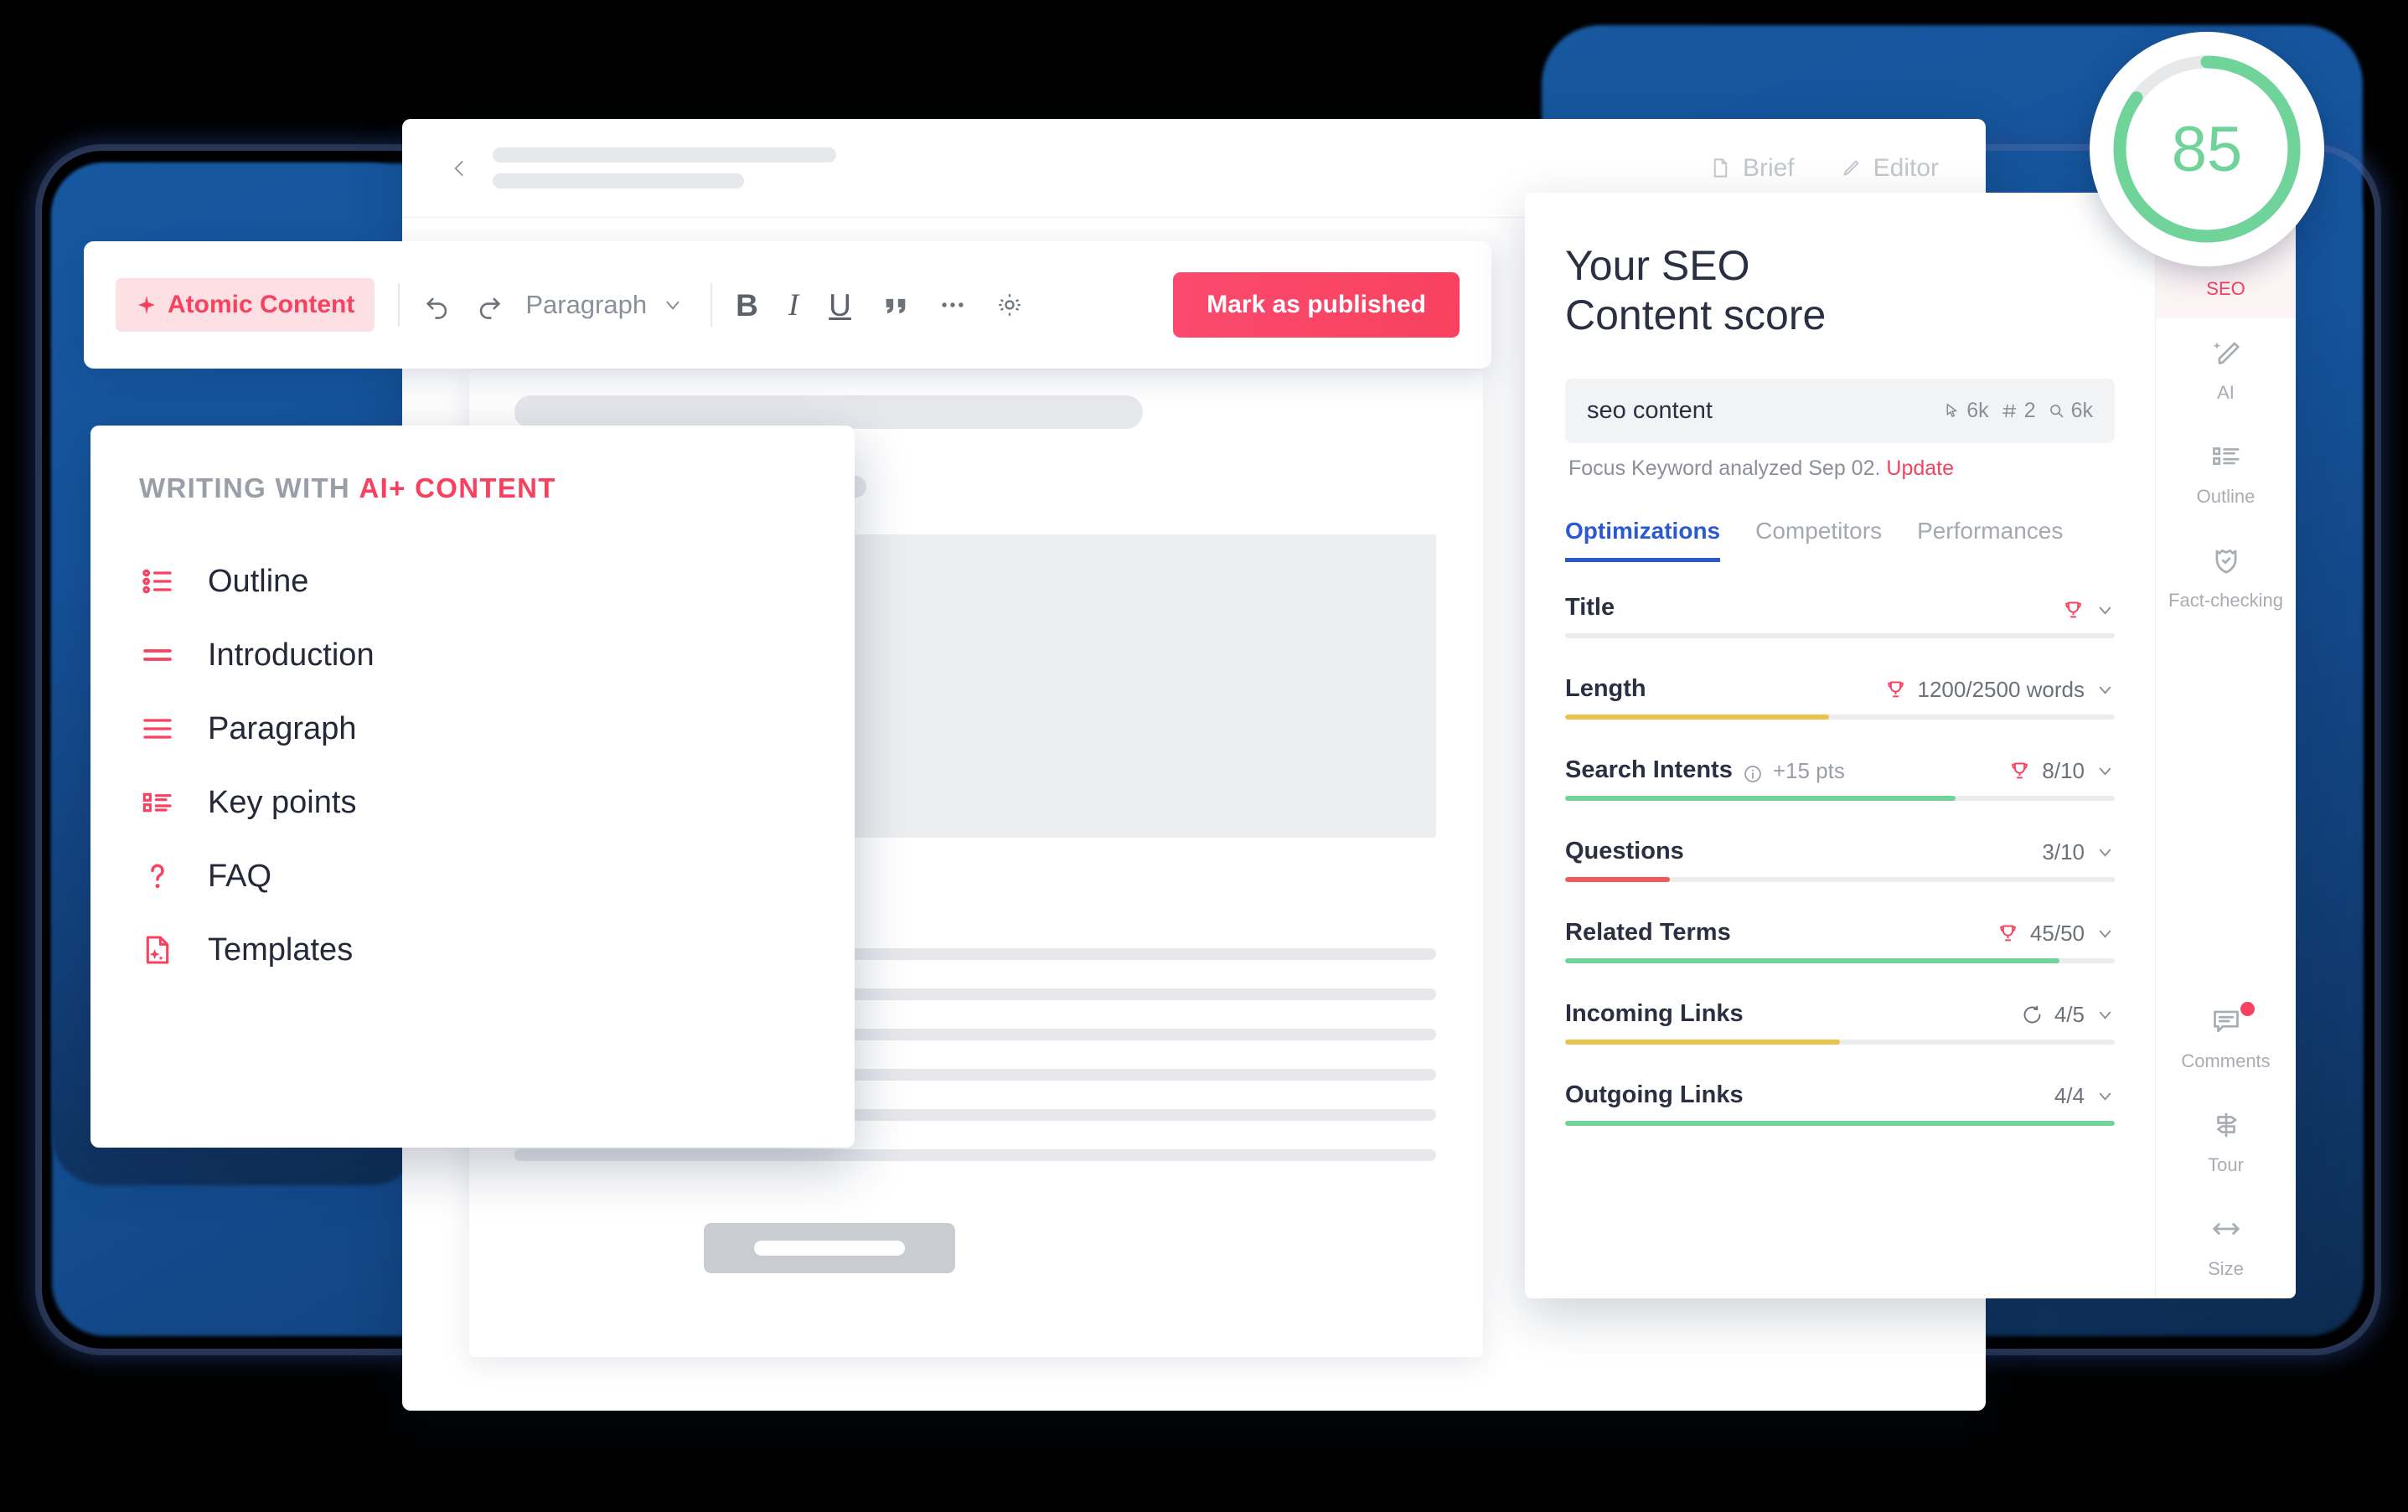 Image resolution: width=2408 pixels, height=1512 pixels. What do you see at coordinates (472, 802) in the screenshot?
I see `ai-item-key-points: Key points` at bounding box center [472, 802].